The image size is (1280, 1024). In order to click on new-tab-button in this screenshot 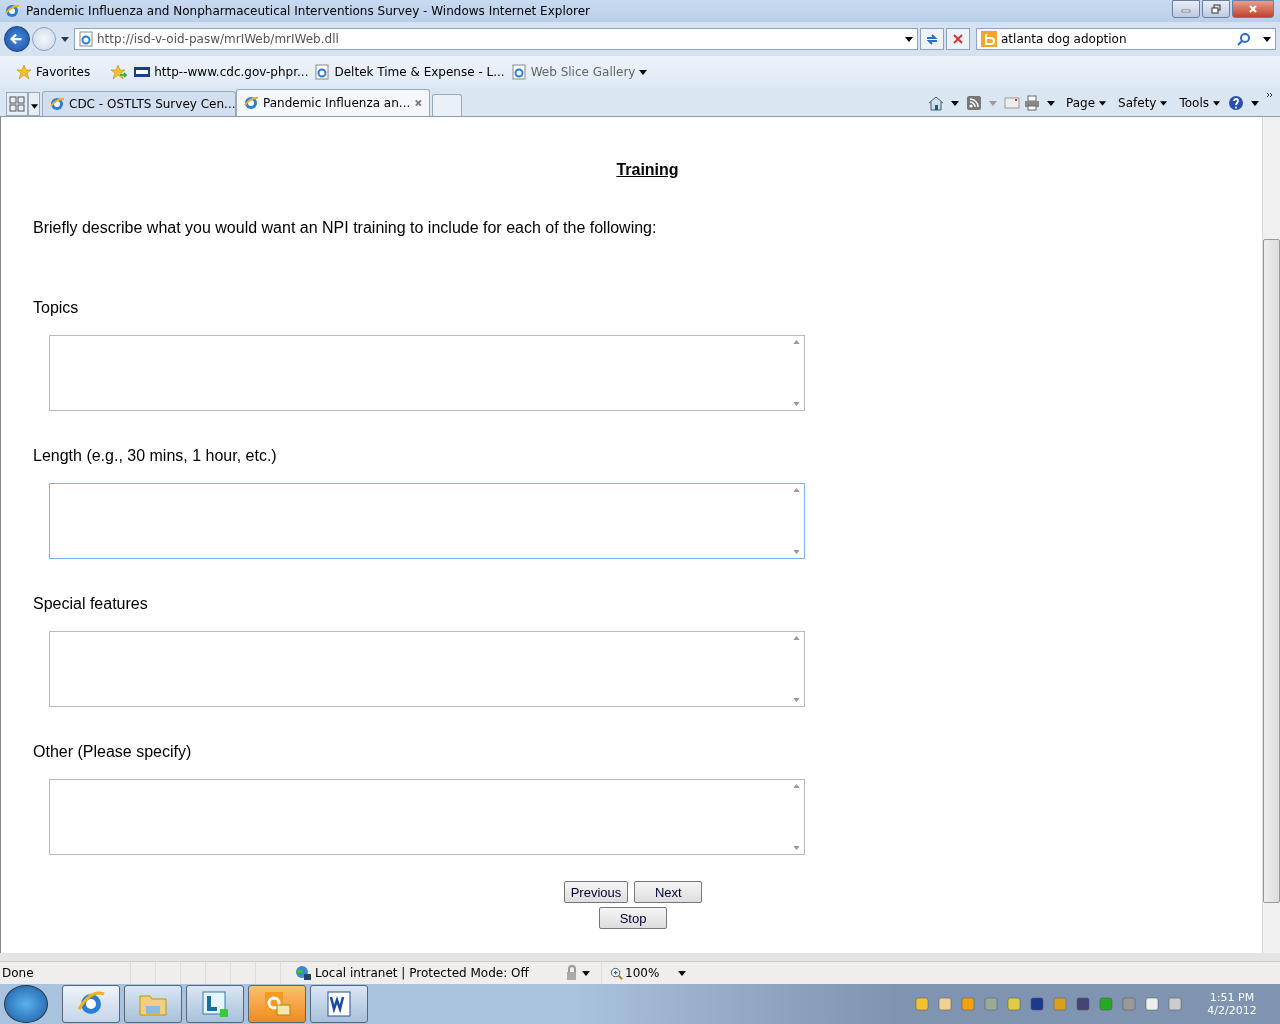, I will do `click(447, 105)`.